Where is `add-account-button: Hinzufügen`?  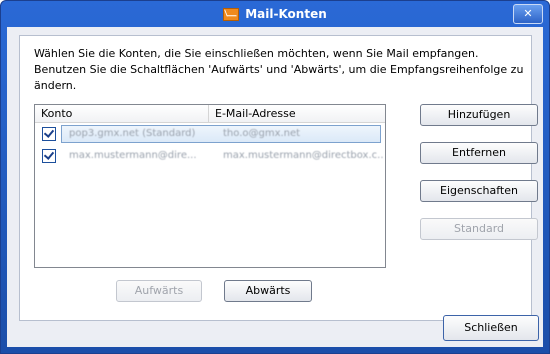
add-account-button: Hinzufügen is located at coordinates (479, 115).